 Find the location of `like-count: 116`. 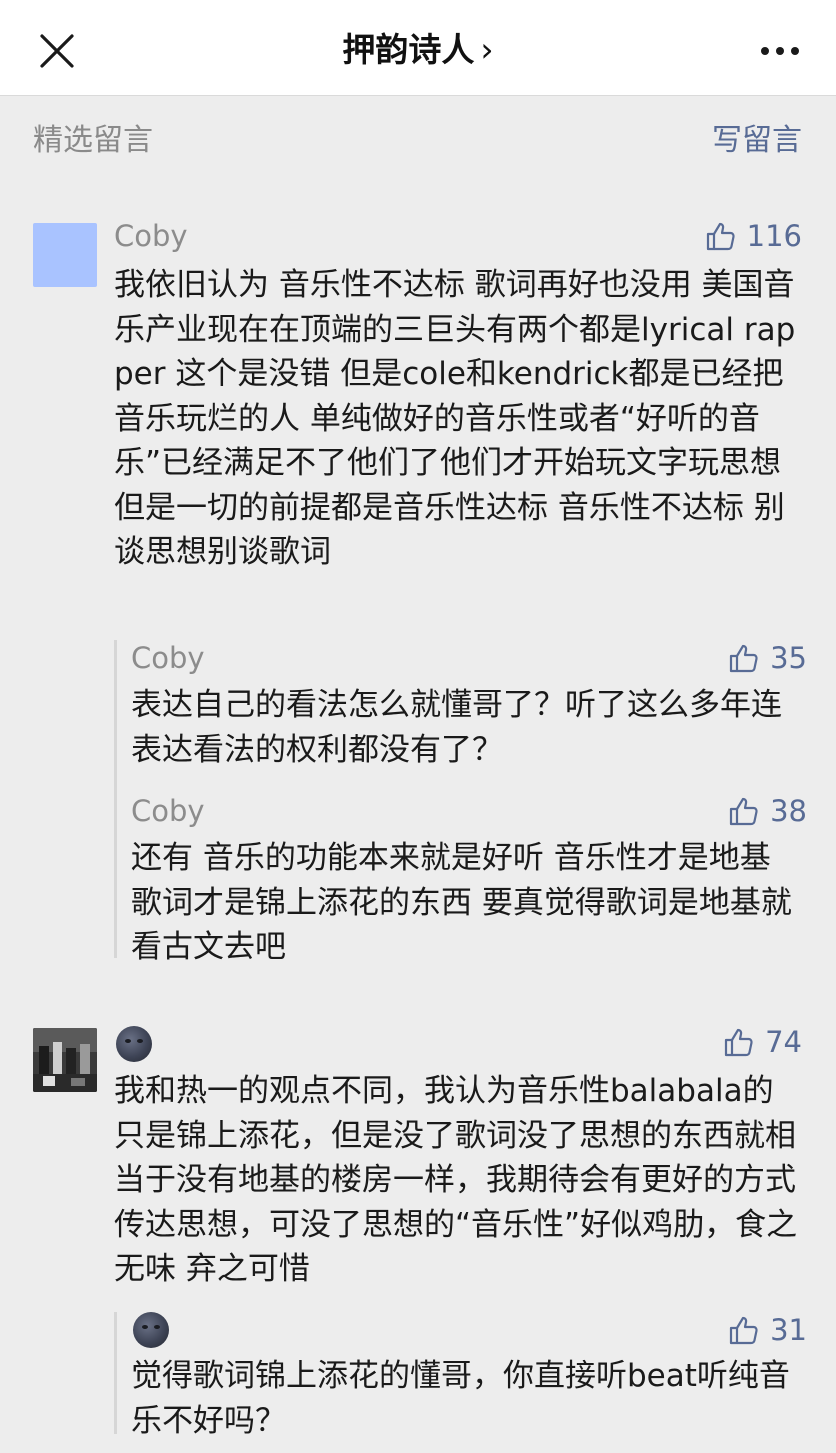

like-count: 116 is located at coordinates (774, 236).